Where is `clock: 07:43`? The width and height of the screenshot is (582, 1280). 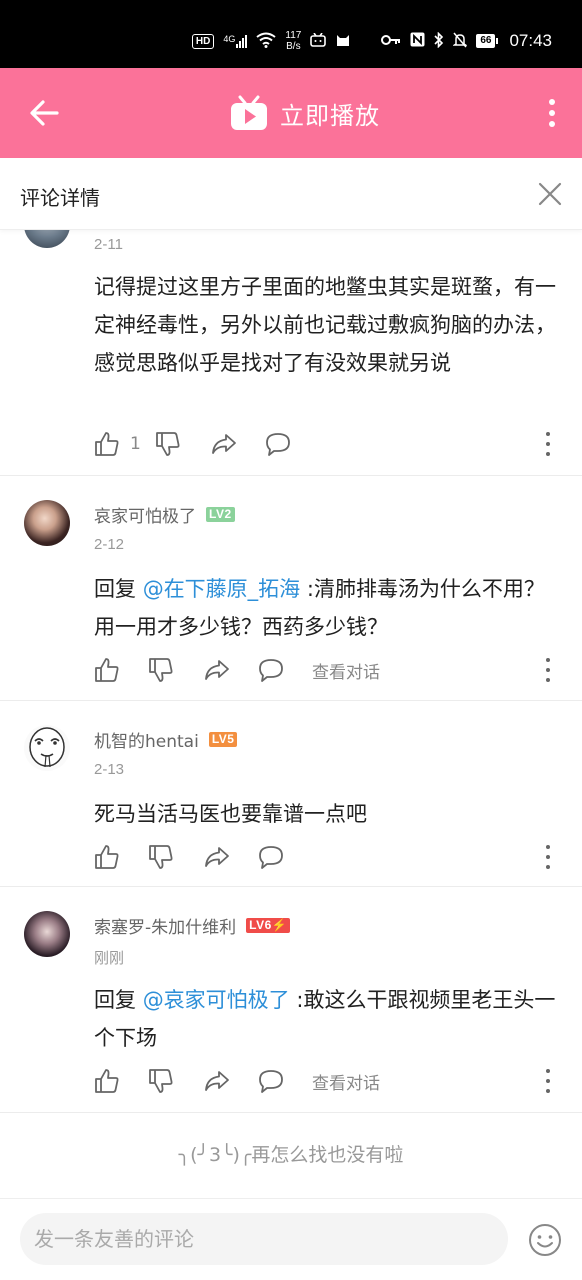
clock: 07:43 is located at coordinates (530, 40).